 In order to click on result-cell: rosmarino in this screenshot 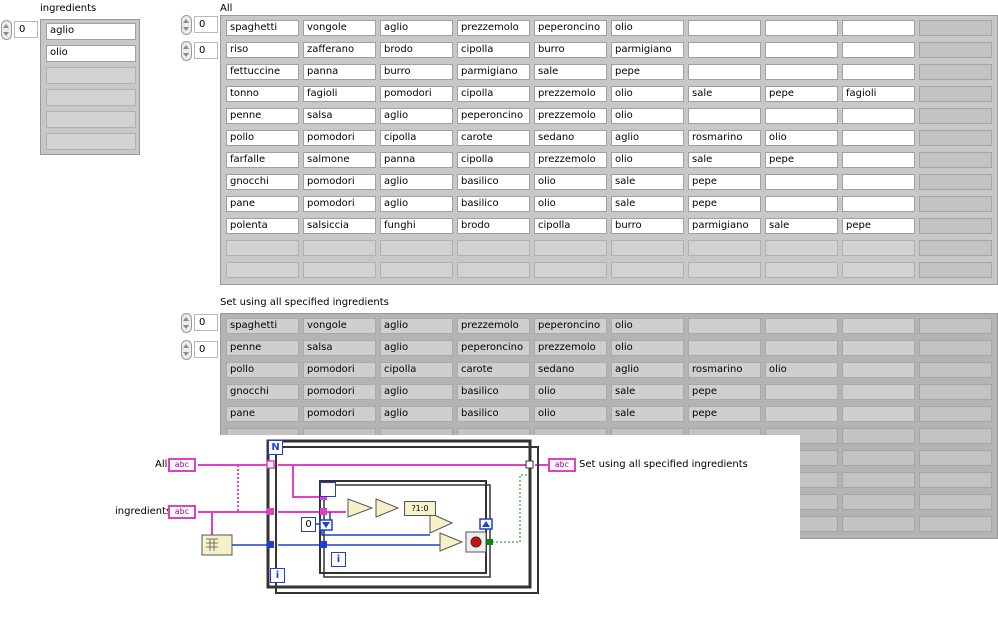, I will do `click(724, 370)`.